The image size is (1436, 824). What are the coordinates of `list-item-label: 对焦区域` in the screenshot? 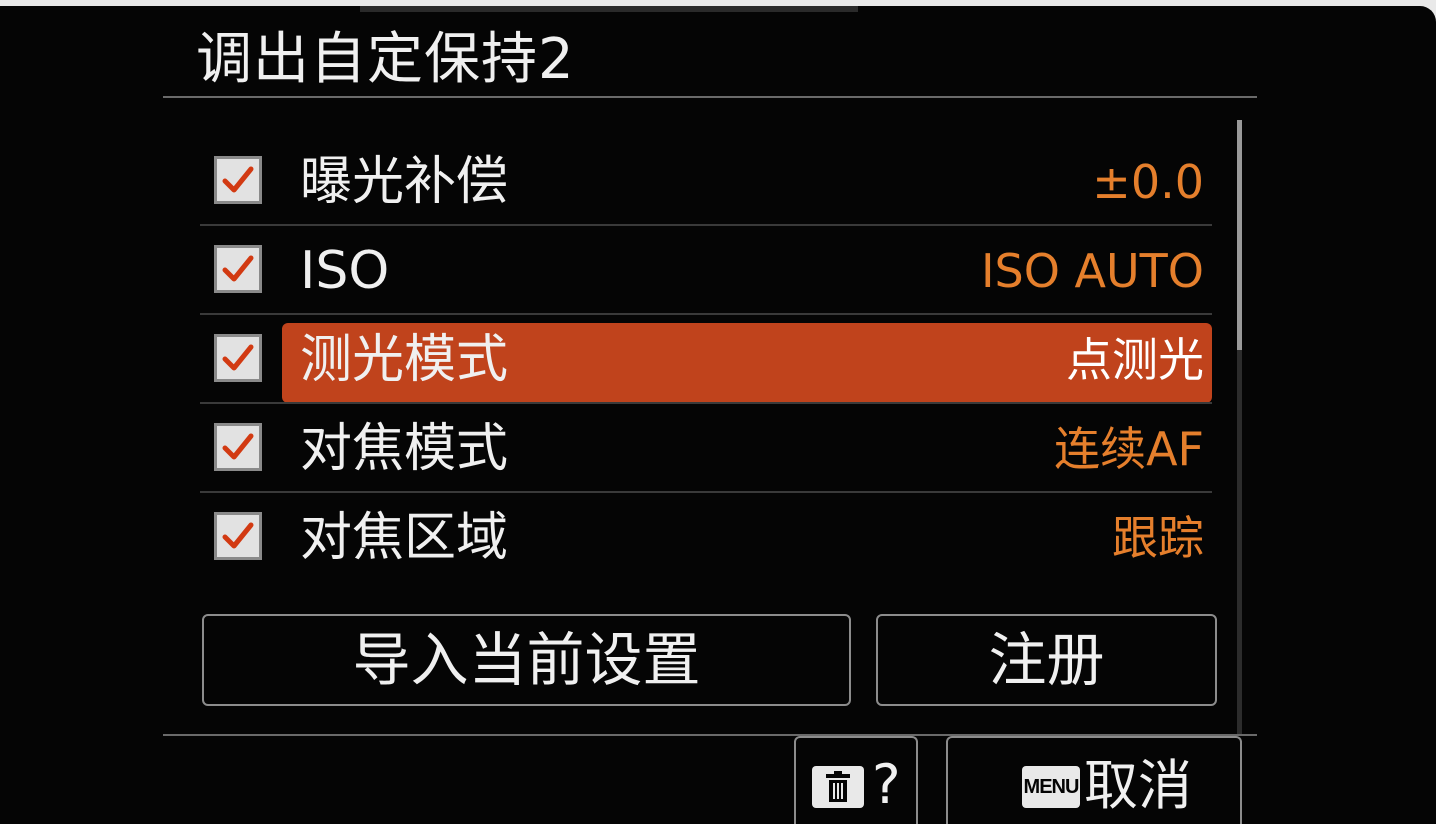 It's located at (404, 538).